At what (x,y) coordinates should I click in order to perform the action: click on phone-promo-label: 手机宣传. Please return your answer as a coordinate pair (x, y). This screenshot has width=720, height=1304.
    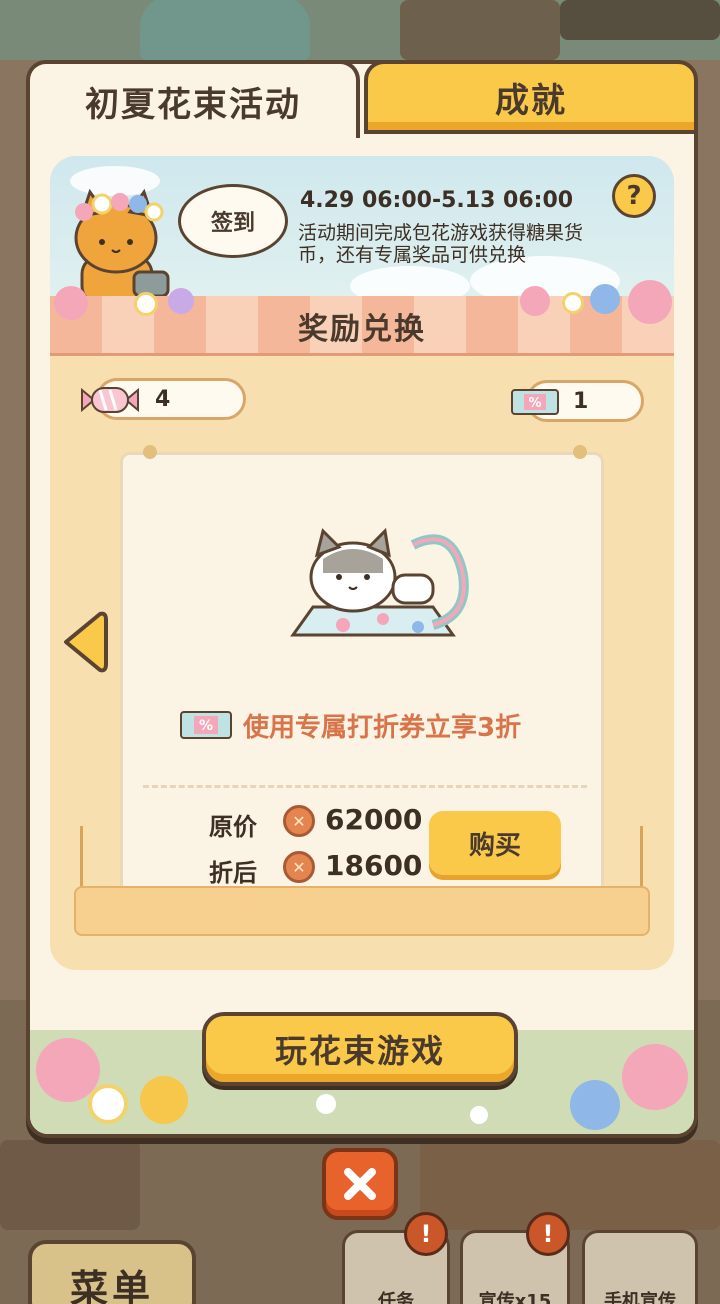
    Looking at the image, I should click on (640, 1297).